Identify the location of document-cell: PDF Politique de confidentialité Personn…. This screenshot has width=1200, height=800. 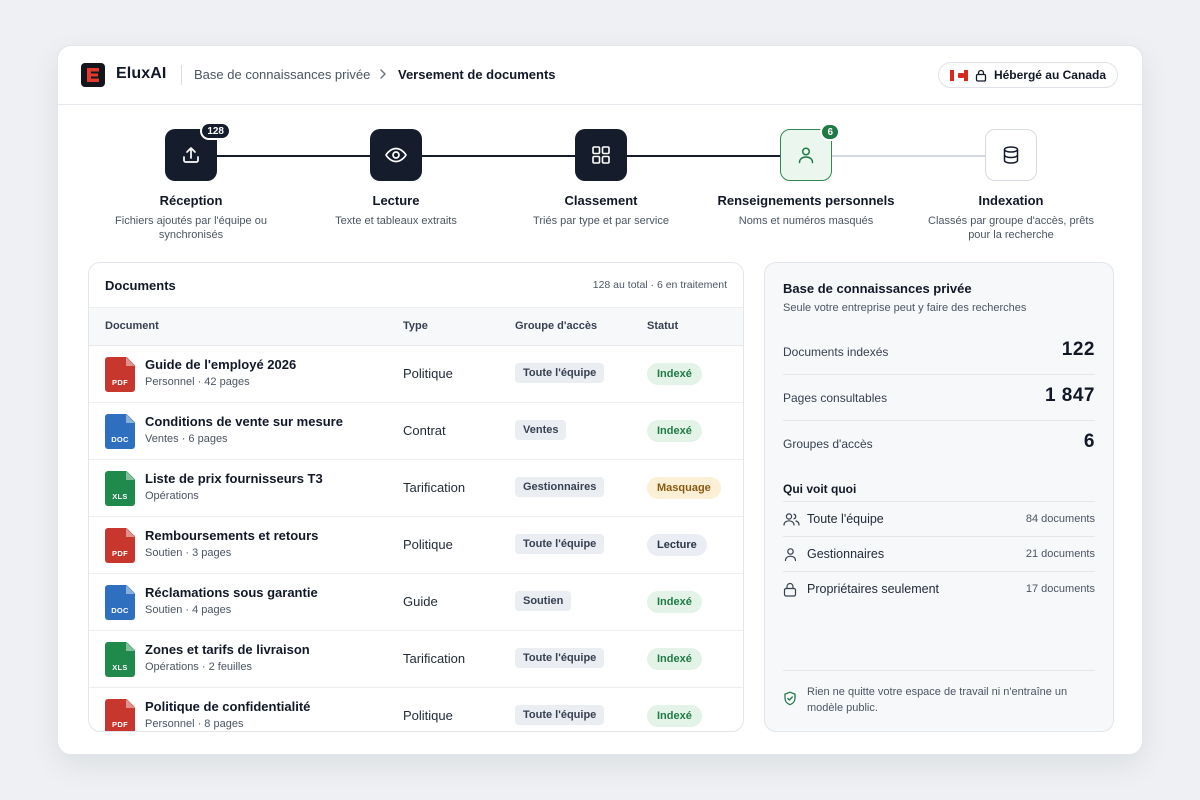
(207, 715).